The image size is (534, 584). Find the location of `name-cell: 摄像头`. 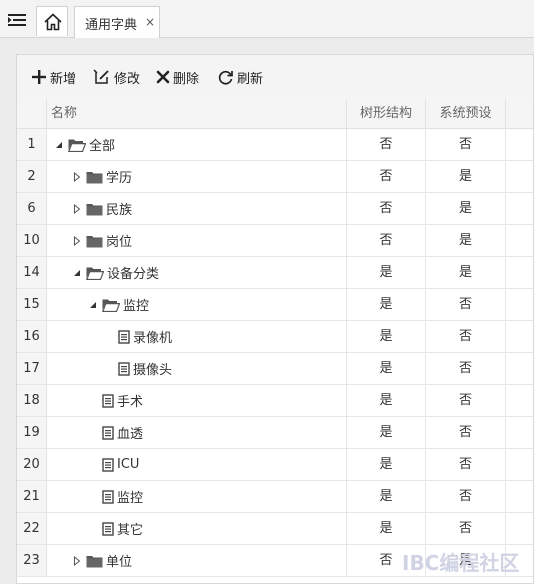

name-cell: 摄像头 is located at coordinates (197, 368).